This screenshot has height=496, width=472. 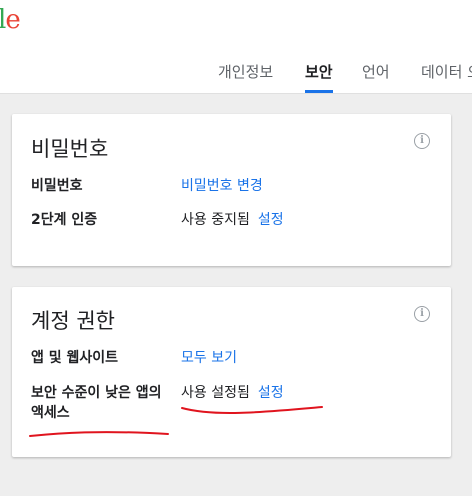 What do you see at coordinates (64, 220) in the screenshot?
I see `two-step-label: 2단계 인증` at bounding box center [64, 220].